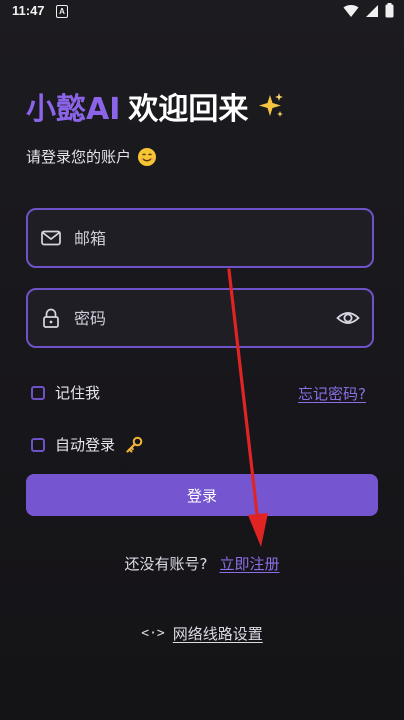 The image size is (404, 720). I want to click on notification-a-icon: A, so click(62, 11).